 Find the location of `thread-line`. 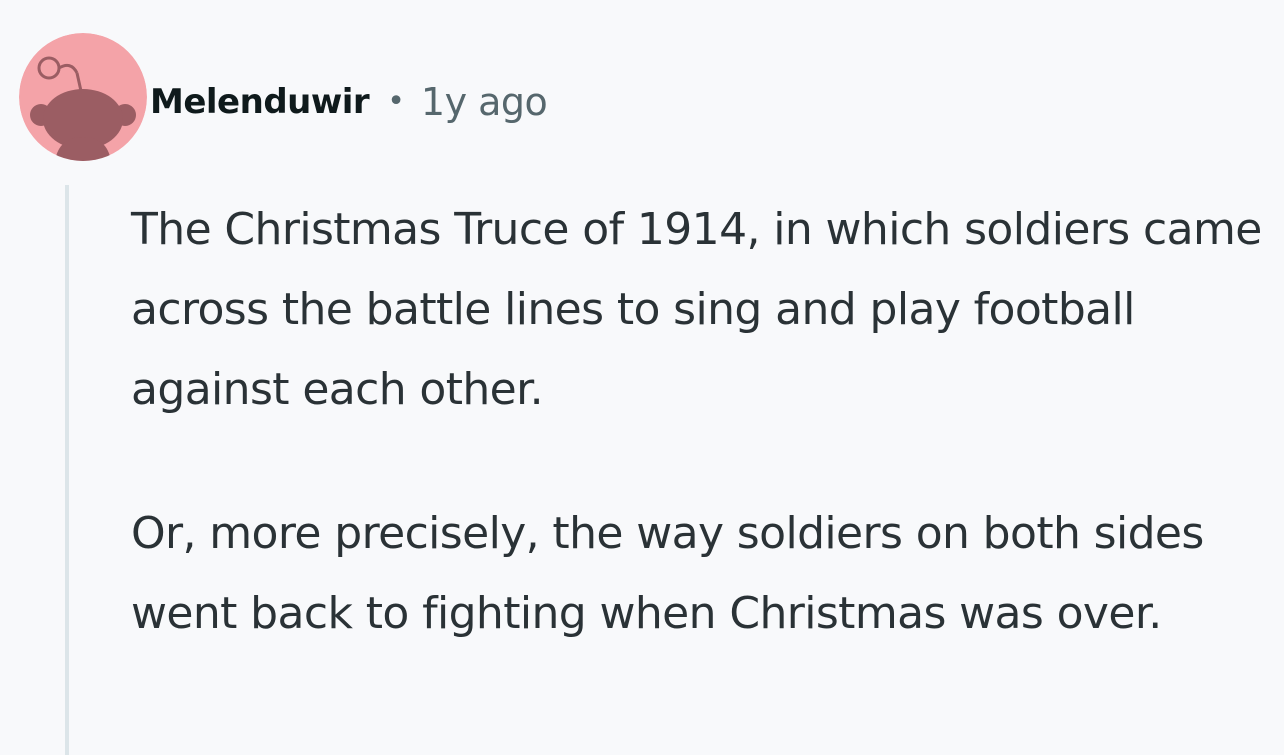

thread-line is located at coordinates (67, 470).